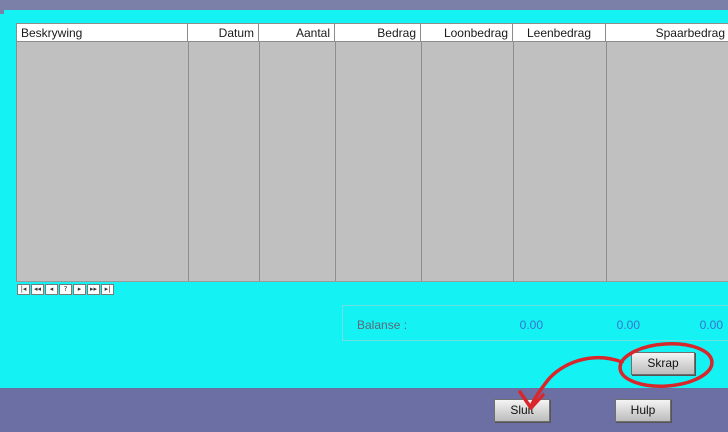 This screenshot has height=432, width=728. What do you see at coordinates (37, 289) in the screenshot?
I see `prev-page-icon: ◂◂` at bounding box center [37, 289].